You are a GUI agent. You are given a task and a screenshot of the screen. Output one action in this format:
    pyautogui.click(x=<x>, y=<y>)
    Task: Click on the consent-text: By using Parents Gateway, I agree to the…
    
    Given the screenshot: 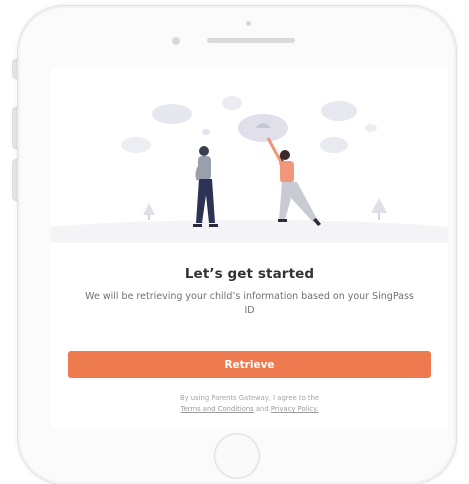 What is the action you would take?
    pyautogui.click(x=249, y=404)
    